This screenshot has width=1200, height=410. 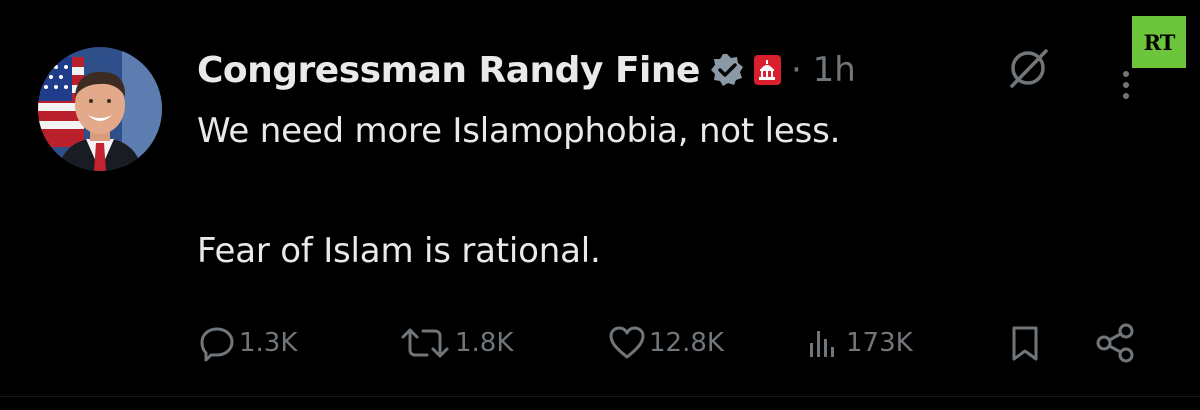 I want to click on avatar-photo, so click(x=100, y=109).